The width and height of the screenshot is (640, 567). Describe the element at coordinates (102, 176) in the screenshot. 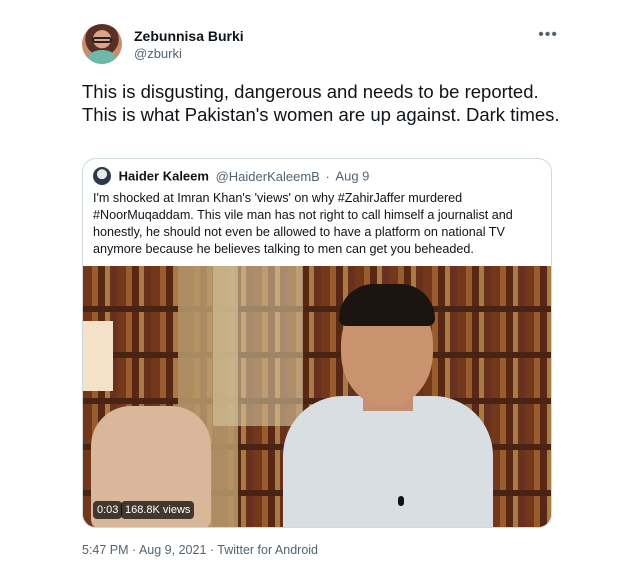

I see `quoted-author-avatar` at that location.